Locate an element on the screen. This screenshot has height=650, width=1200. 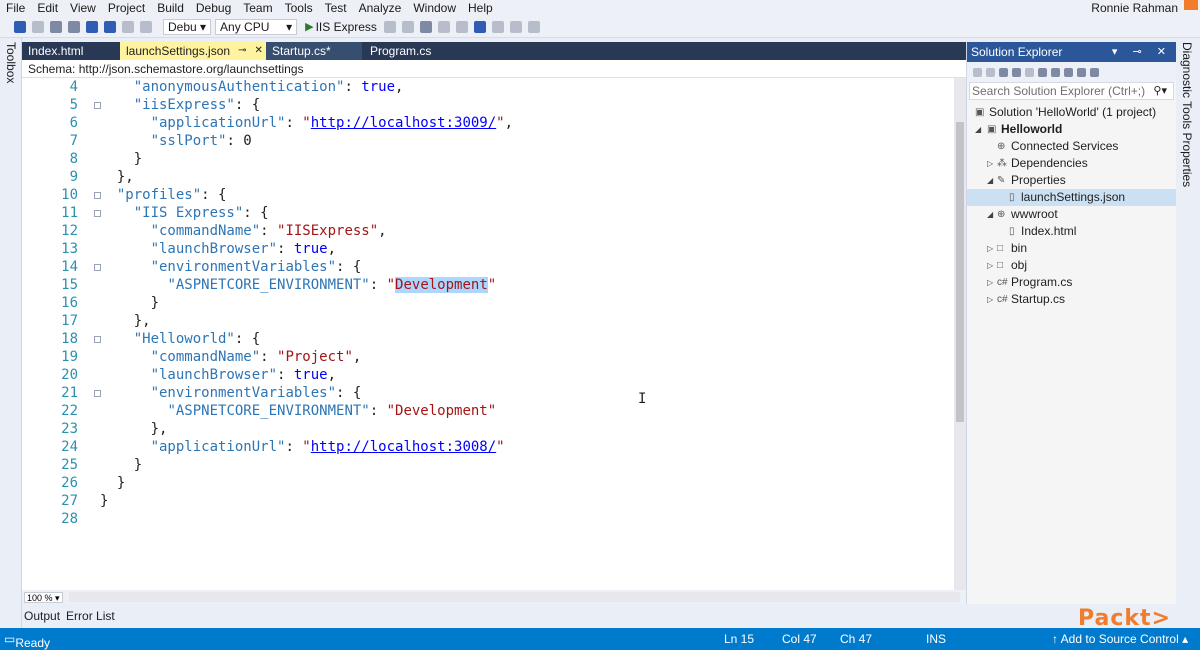
tab-launchsettings-json: launchSettings.json ⊸ ✕ is located at coordinates (193, 51).